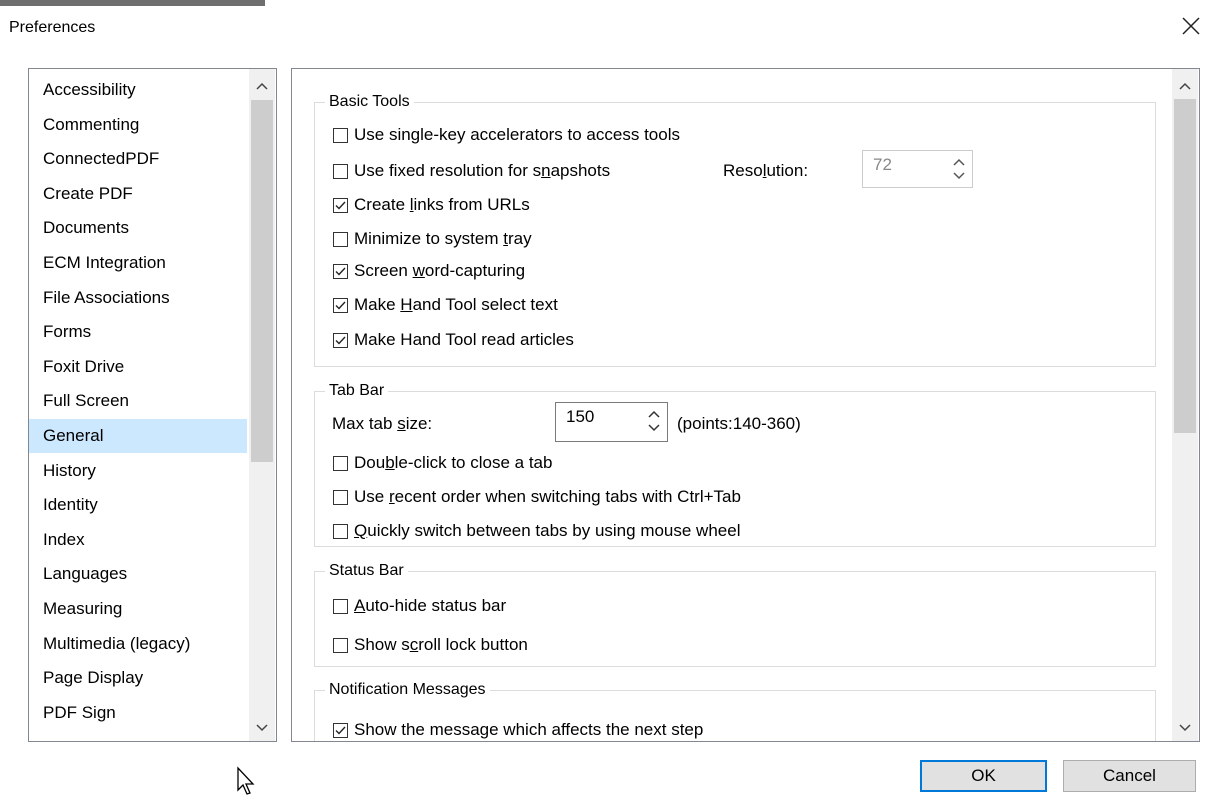 Image resolution: width=1216 pixels, height=801 pixels. What do you see at coordinates (138, 436) in the screenshot?
I see `category-item: General` at bounding box center [138, 436].